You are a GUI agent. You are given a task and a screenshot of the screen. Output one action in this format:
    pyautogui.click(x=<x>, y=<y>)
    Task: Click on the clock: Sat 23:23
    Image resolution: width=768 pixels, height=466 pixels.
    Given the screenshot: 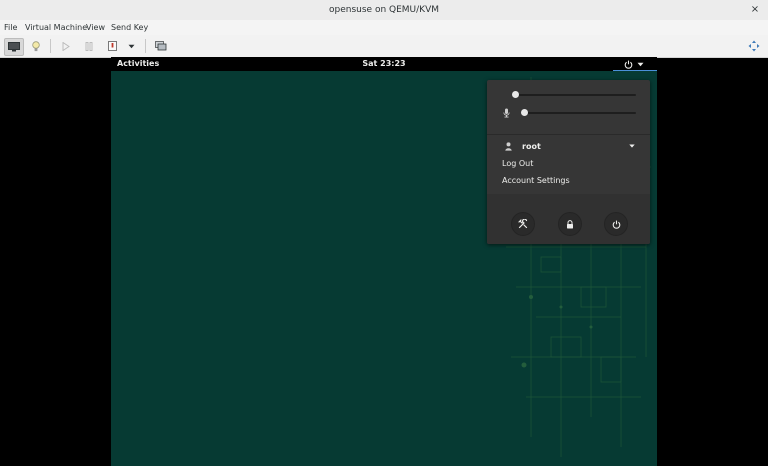 What is the action you would take?
    pyautogui.click(x=383, y=63)
    